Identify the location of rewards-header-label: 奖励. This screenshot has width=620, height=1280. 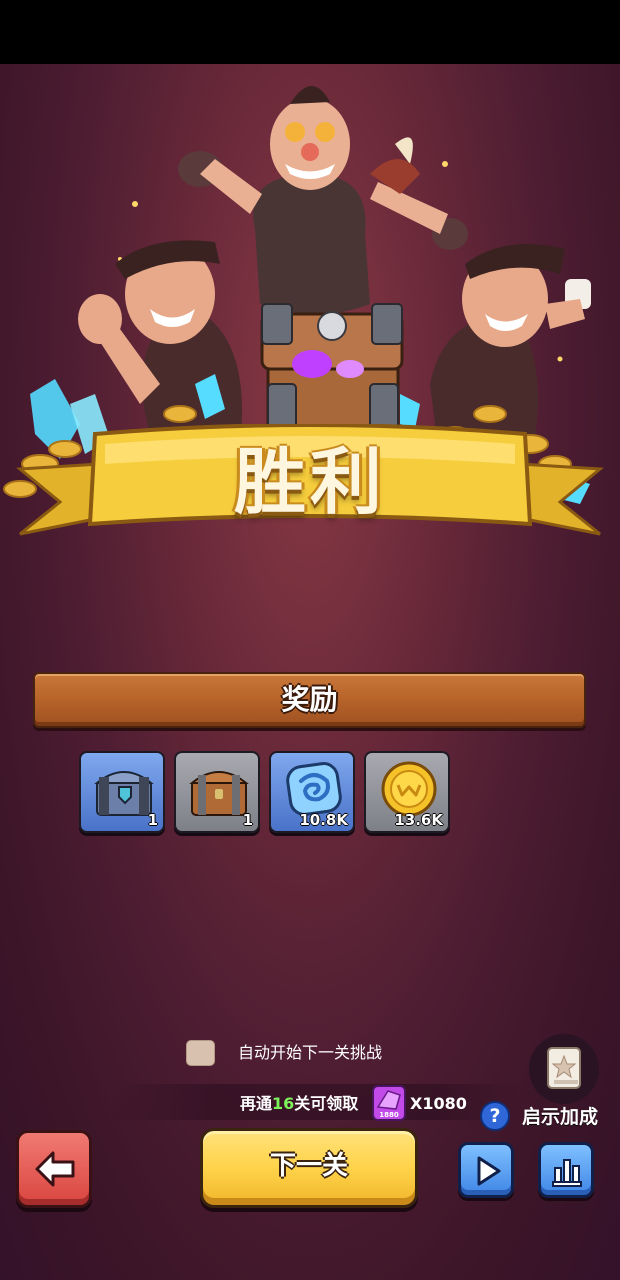
(309, 699).